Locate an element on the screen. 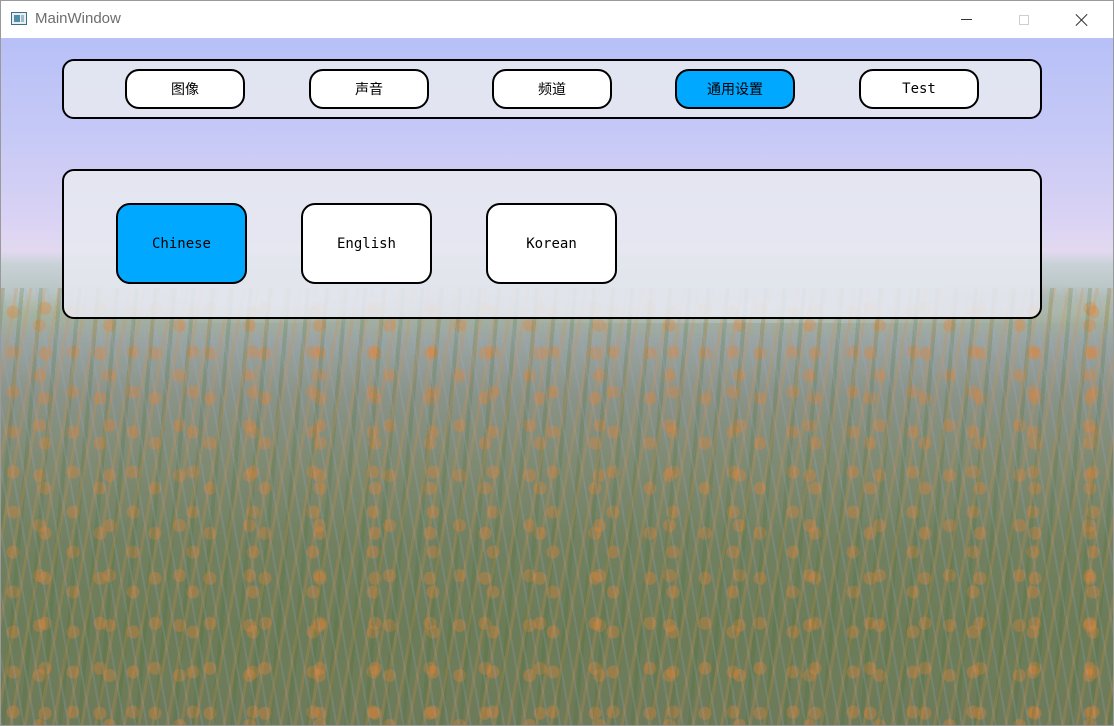 Image resolution: width=1114 pixels, height=726 pixels. minimize-icon is located at coordinates (966, 19).